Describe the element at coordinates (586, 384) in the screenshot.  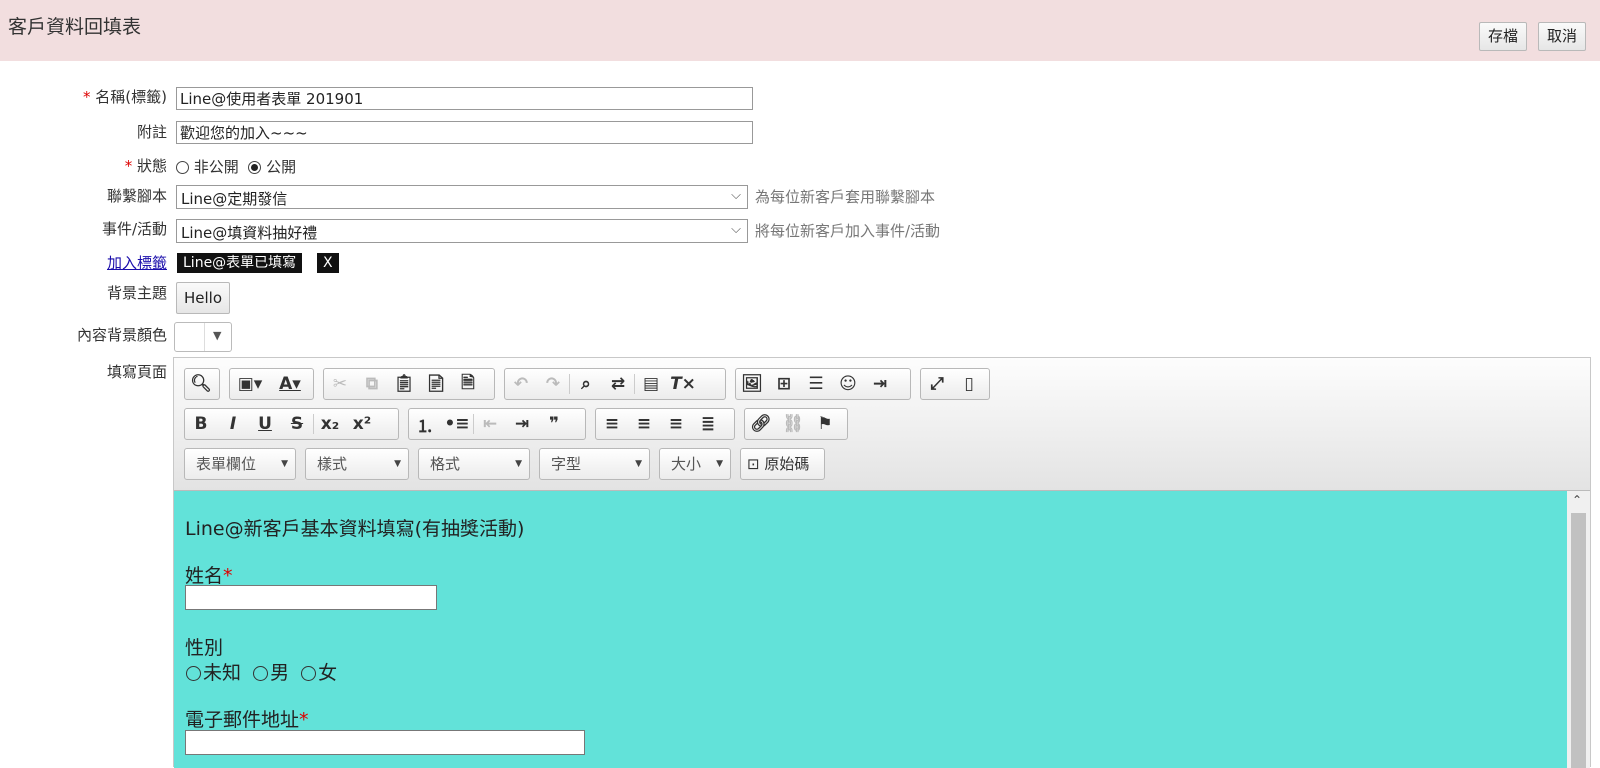
I see `find-icon: ⌕` at that location.